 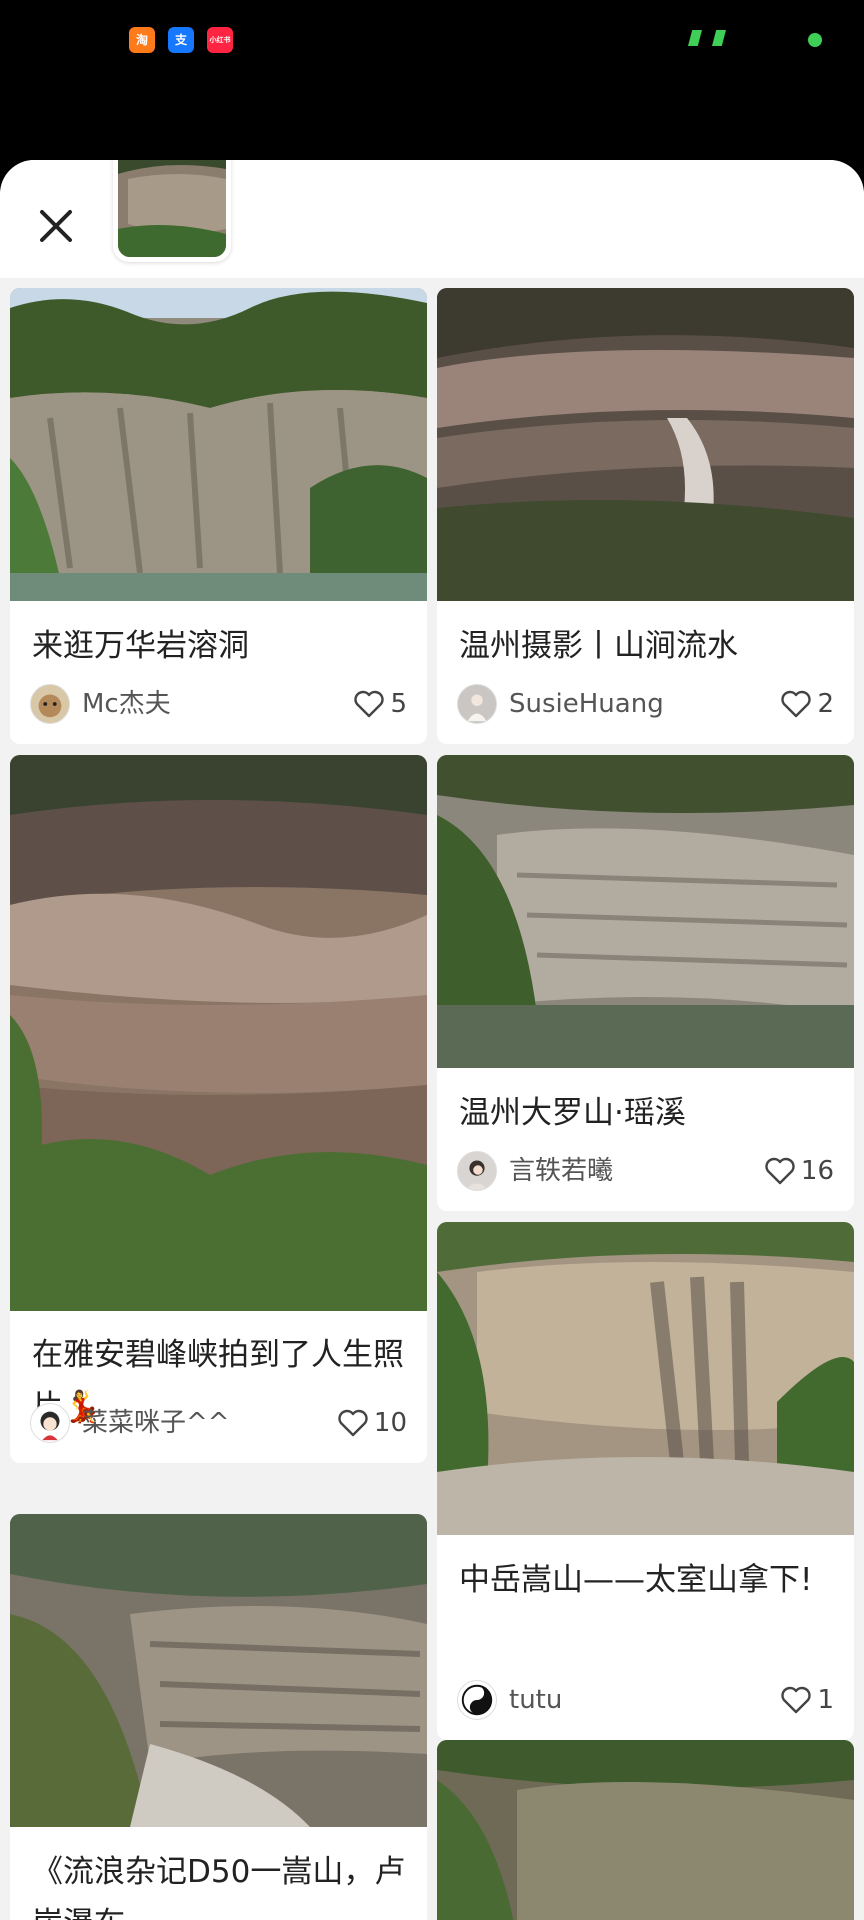 I want to click on feed-card: 《流浪杂记D50一嵩山，卢崖瀑布, so click(x=218, y=1717).